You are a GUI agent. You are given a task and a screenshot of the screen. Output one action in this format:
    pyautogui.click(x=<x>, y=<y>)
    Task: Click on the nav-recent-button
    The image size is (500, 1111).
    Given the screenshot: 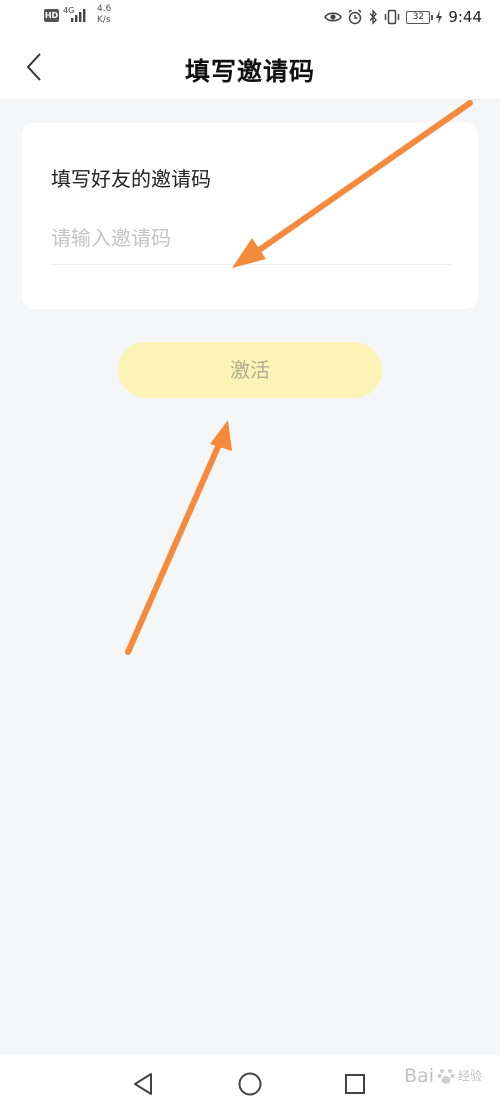 What is the action you would take?
    pyautogui.click(x=355, y=1084)
    